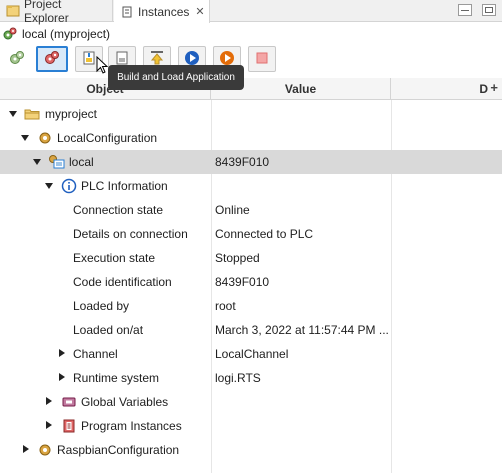 This screenshot has height=473, width=502. Describe the element at coordinates (95, 354) in the screenshot. I see `tree-item-label: Channel` at that location.